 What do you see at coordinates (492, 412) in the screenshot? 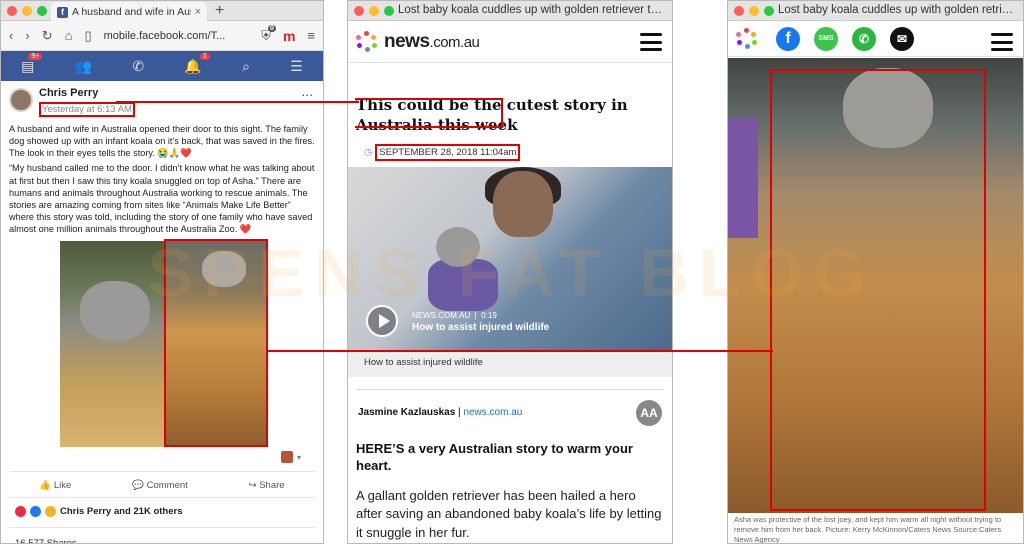
I see `author-source-link: news.com.au` at bounding box center [492, 412].